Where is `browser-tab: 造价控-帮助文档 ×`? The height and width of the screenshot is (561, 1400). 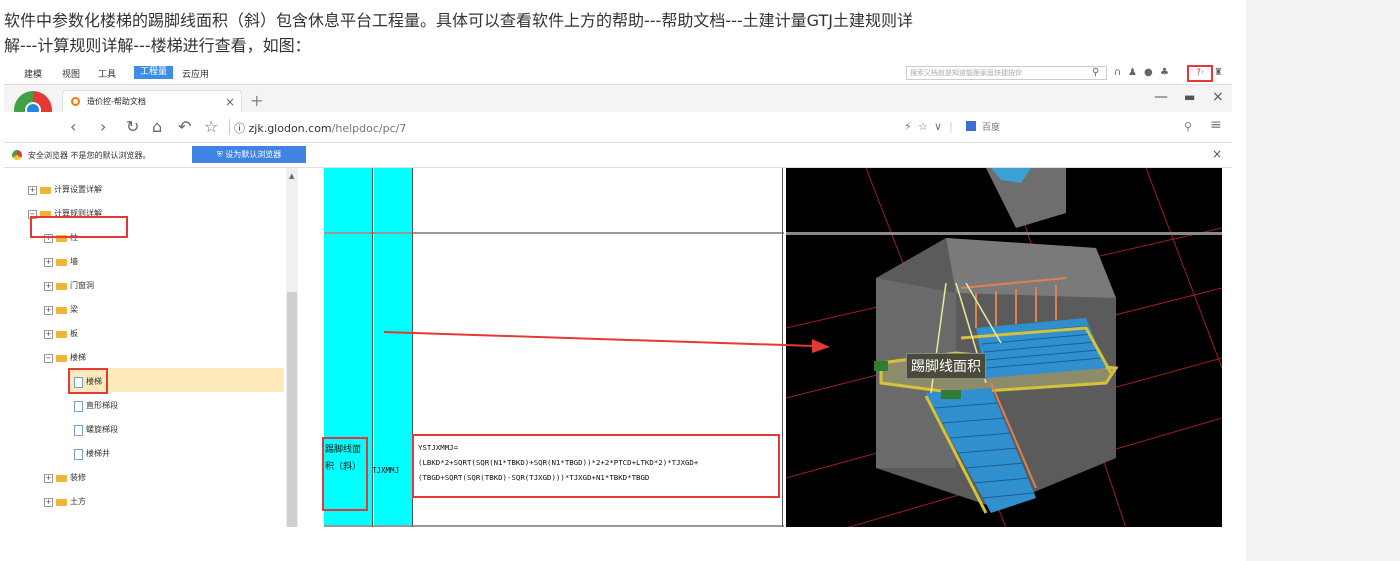 browser-tab: 造价控-帮助文档 × is located at coordinates (152, 101).